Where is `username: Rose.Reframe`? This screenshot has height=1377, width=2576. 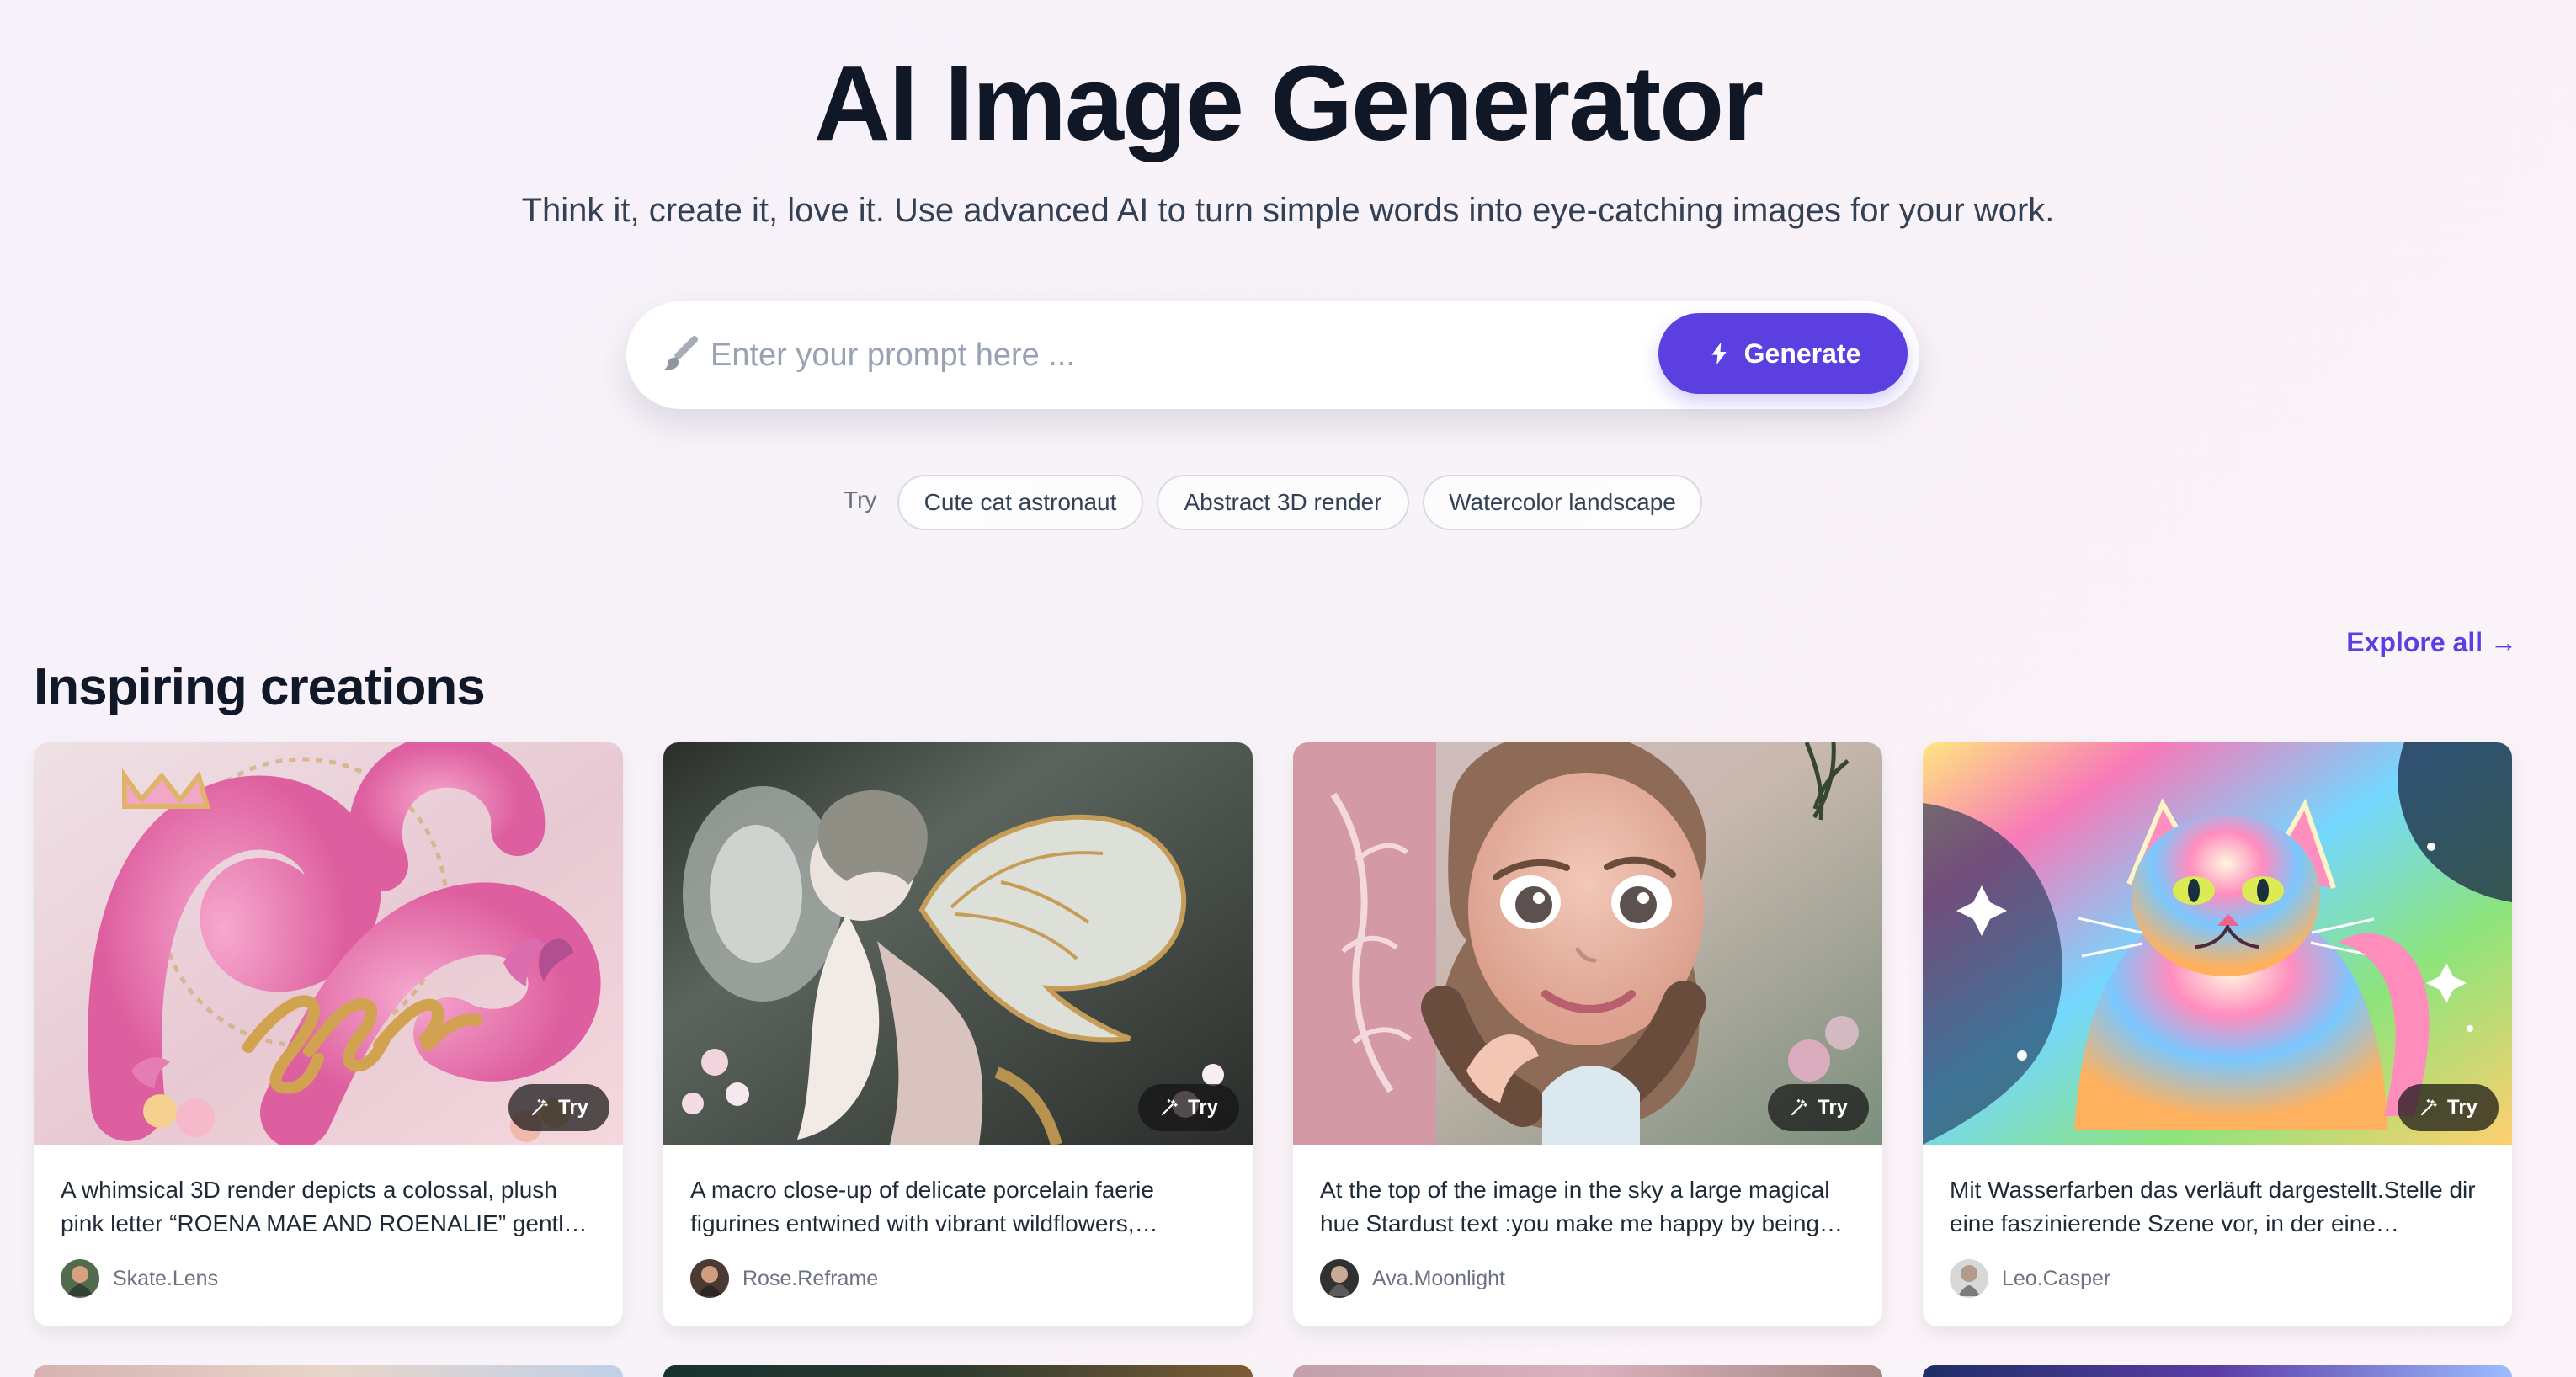 username: Rose.Reframe is located at coordinates (811, 1278).